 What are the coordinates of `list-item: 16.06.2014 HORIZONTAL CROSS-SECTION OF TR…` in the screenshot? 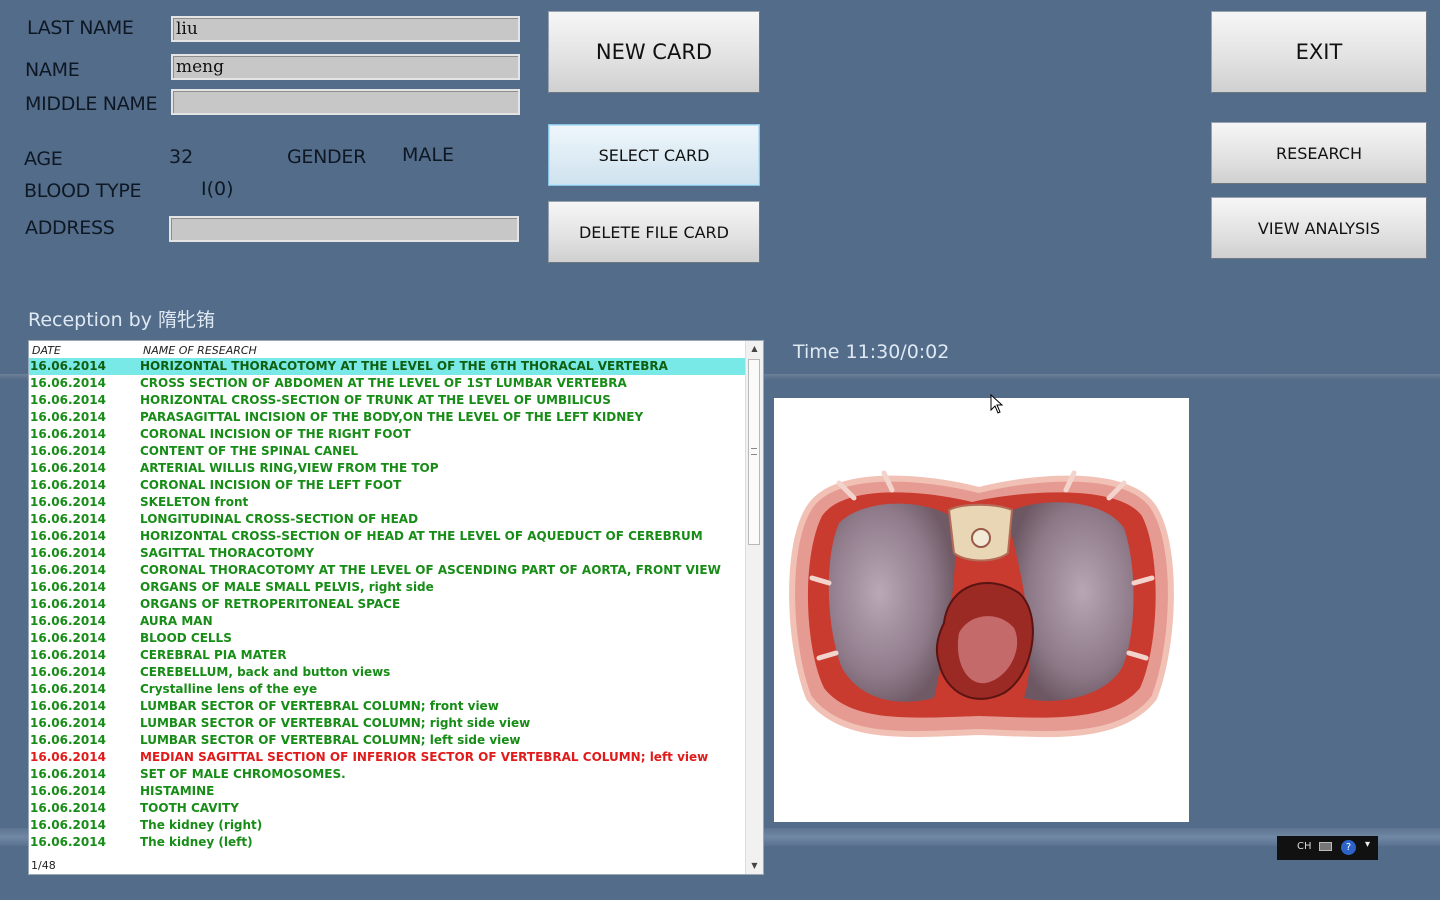 It's located at (388, 400).